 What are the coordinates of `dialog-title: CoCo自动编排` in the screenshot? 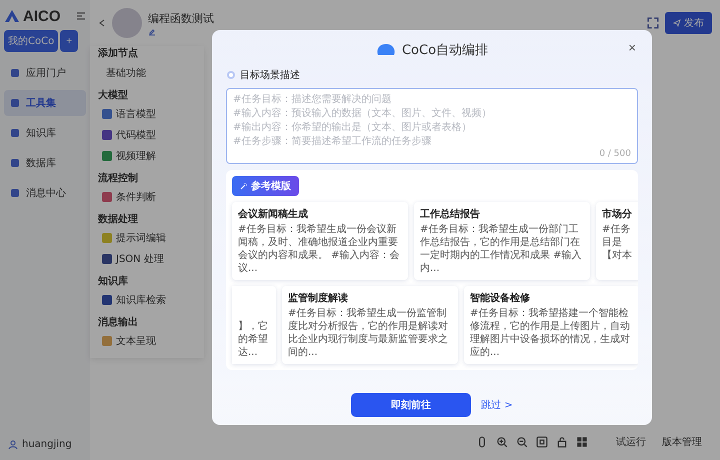 It's located at (445, 50).